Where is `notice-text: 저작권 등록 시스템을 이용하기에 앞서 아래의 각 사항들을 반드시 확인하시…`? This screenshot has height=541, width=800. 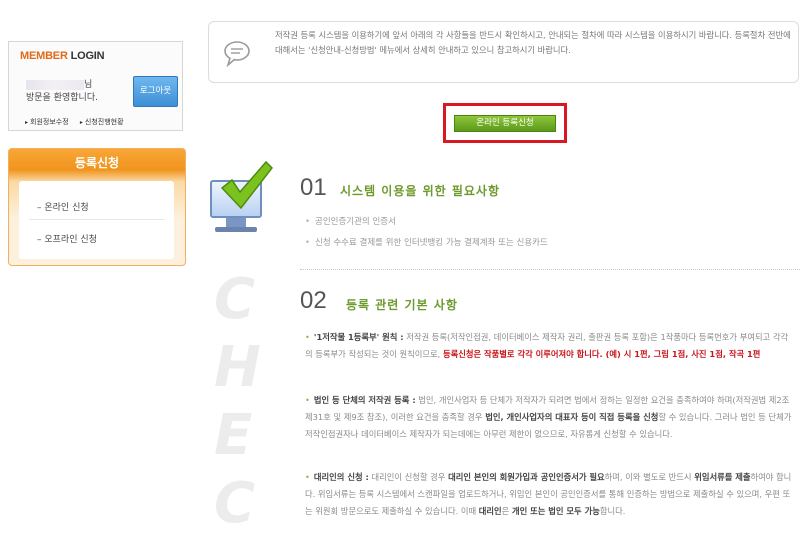 notice-text: 저작권 등록 시스템을 이용하기에 앞서 아래의 각 사항들을 반드시 확인하시… is located at coordinates (533, 42).